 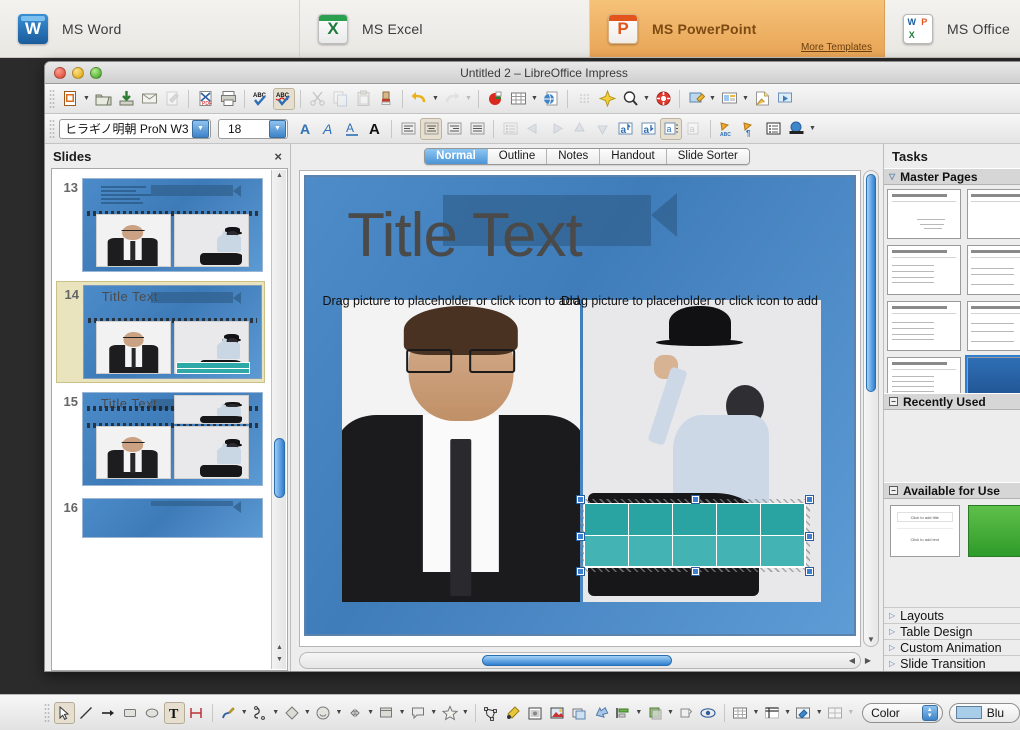 I want to click on insert-table-dropdown-icon: ▼, so click(x=534, y=99).